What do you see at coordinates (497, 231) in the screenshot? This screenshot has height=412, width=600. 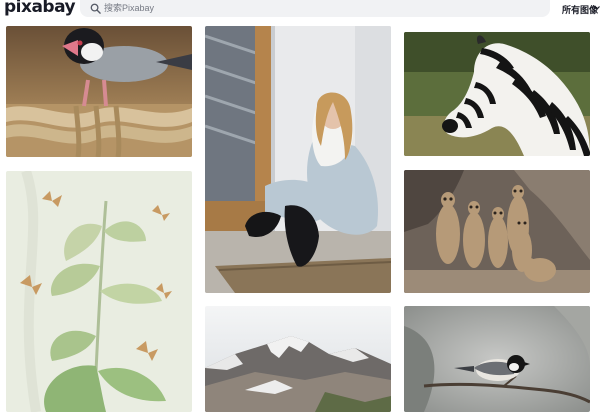 I see `image-meerkats` at bounding box center [497, 231].